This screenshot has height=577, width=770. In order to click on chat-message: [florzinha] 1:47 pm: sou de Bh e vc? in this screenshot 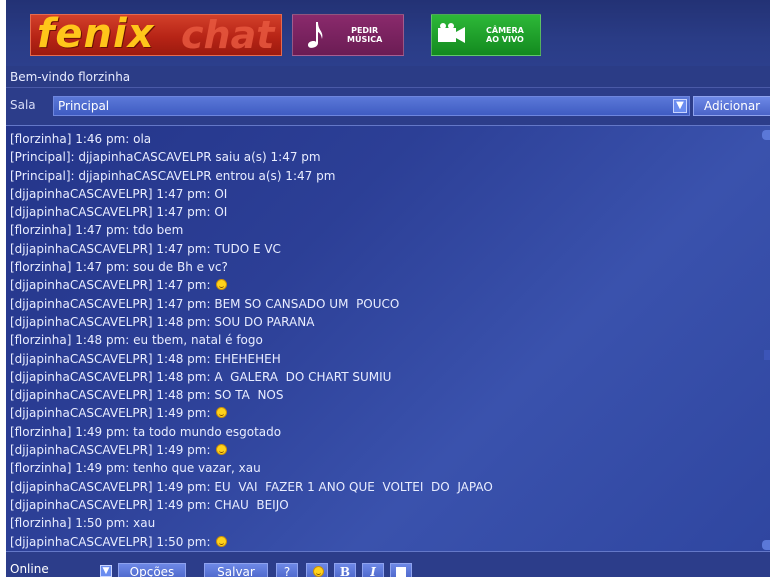, I will do `click(390, 267)`.